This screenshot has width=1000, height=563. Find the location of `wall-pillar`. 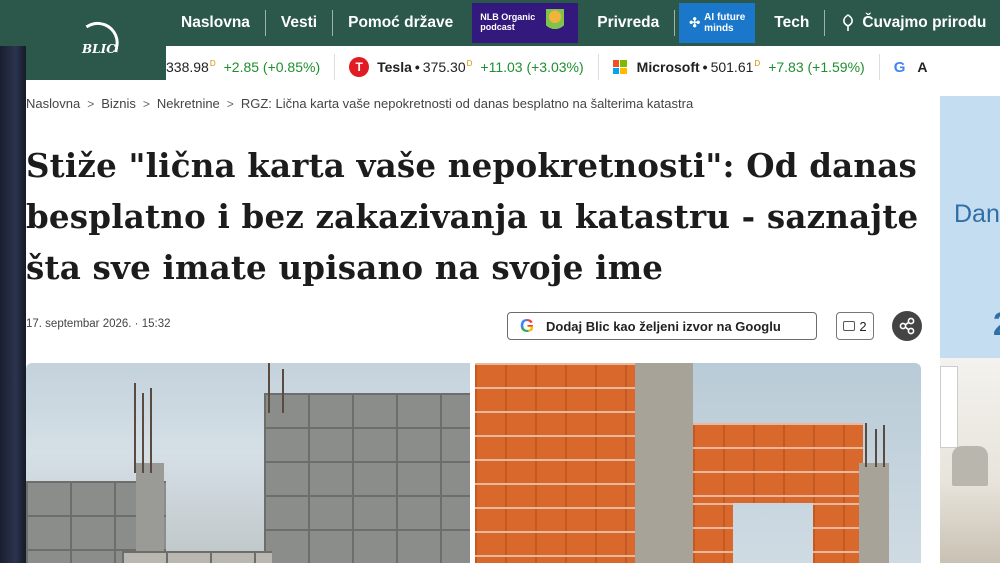

wall-pillar is located at coordinates (150, 513).